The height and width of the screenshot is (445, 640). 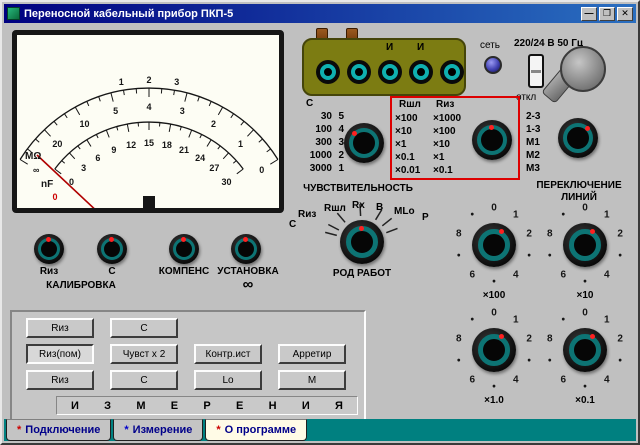 What do you see at coordinates (312, 380) in the screenshot?
I see `push-button-col4-2: М` at bounding box center [312, 380].